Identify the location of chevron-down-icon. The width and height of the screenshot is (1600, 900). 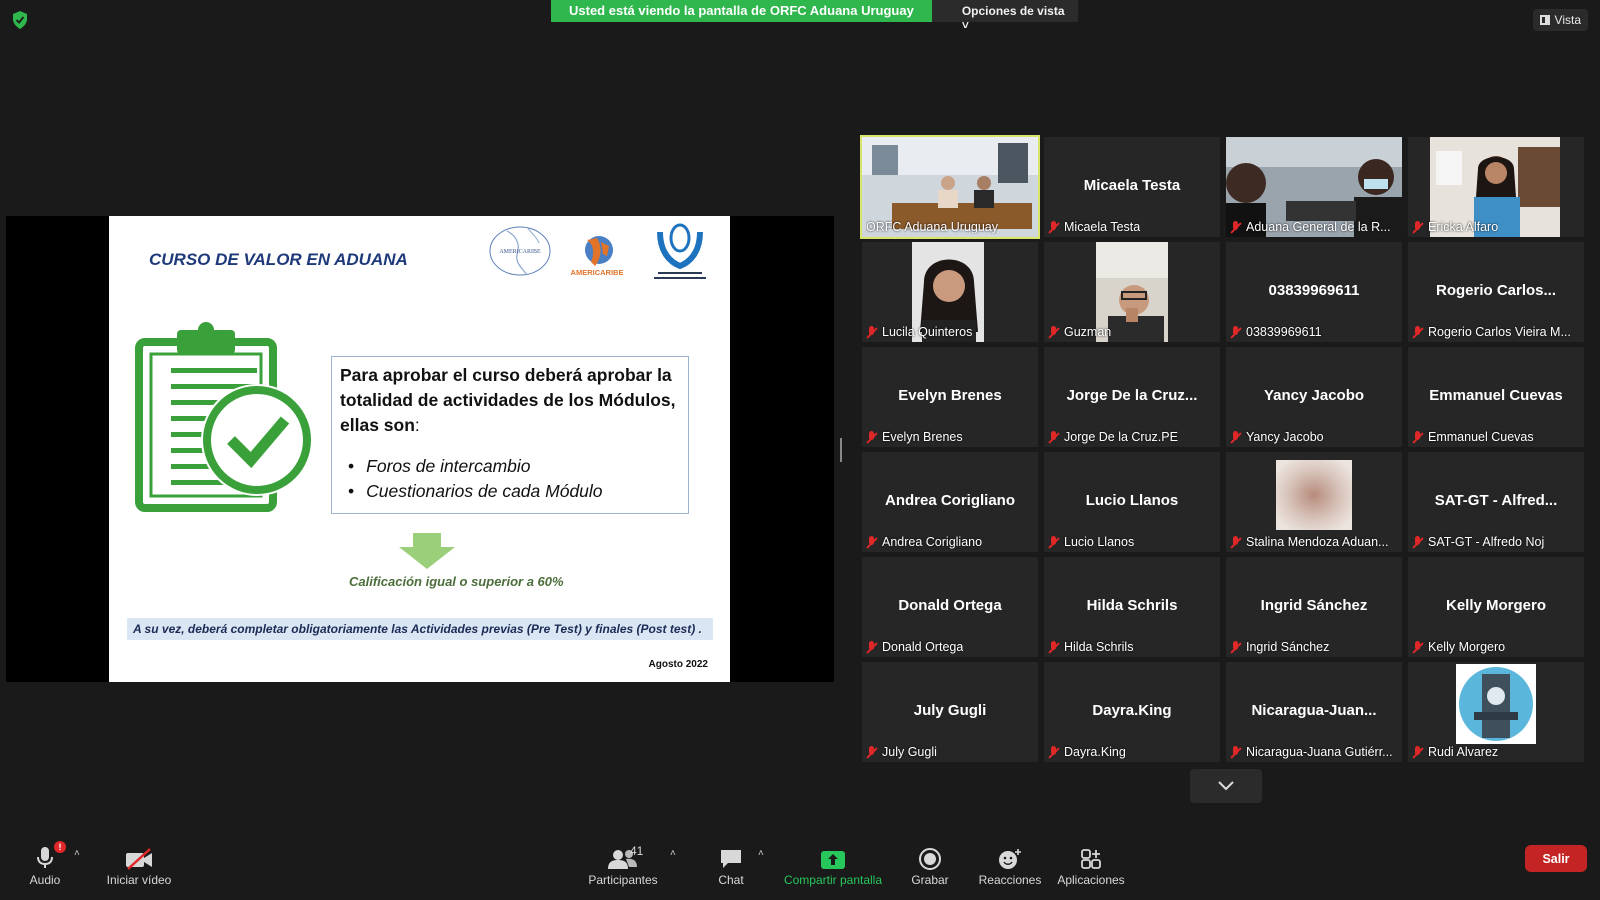
(1226, 786).